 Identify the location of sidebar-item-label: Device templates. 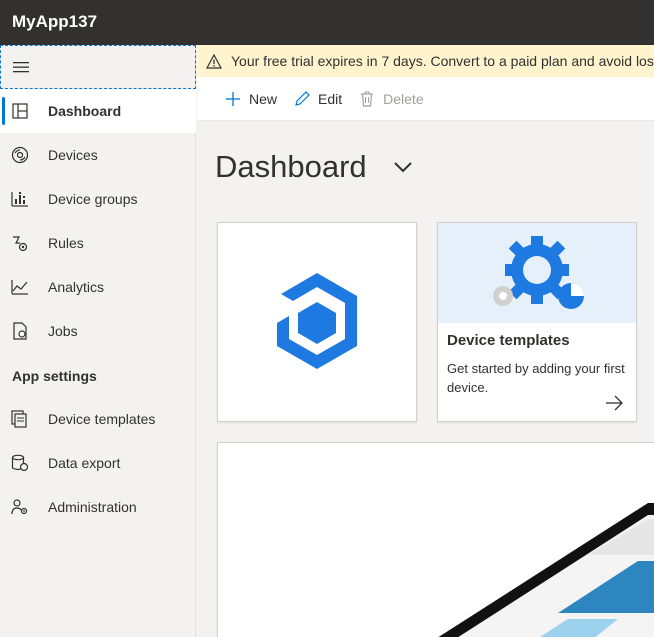
(102, 419).